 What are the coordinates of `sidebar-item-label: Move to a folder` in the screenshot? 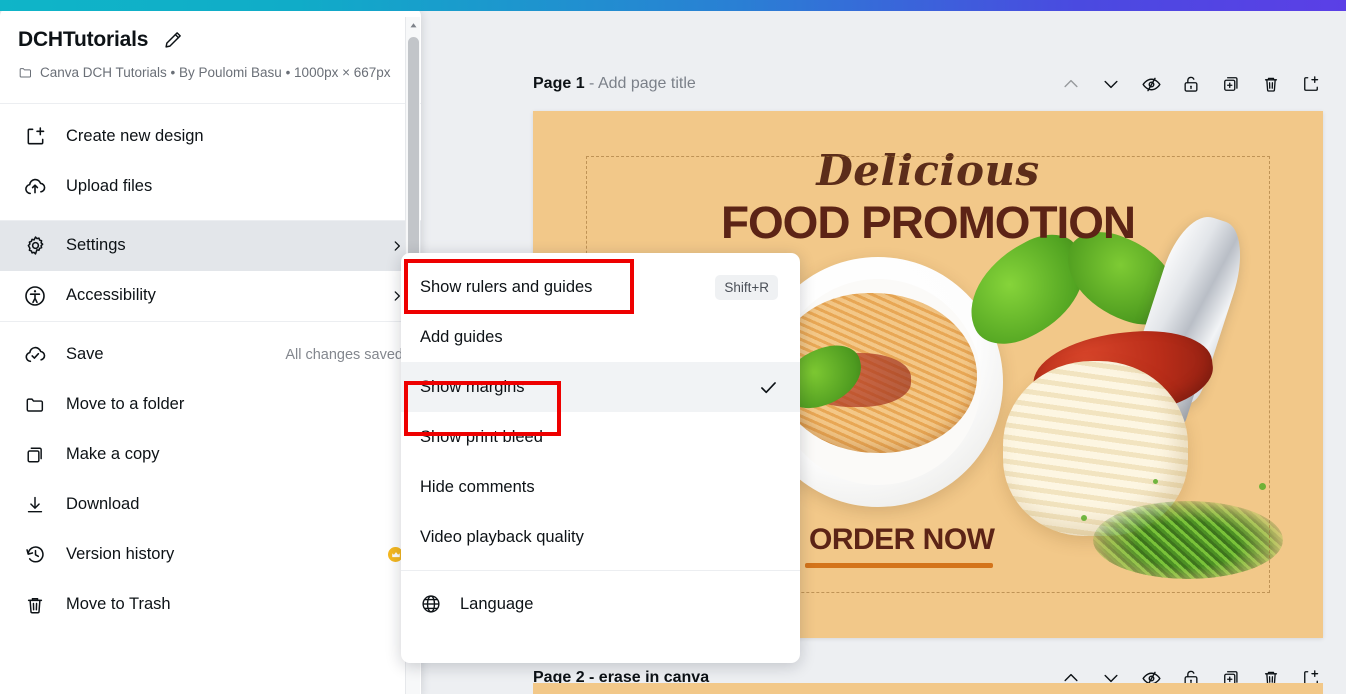 It's located at (125, 404).